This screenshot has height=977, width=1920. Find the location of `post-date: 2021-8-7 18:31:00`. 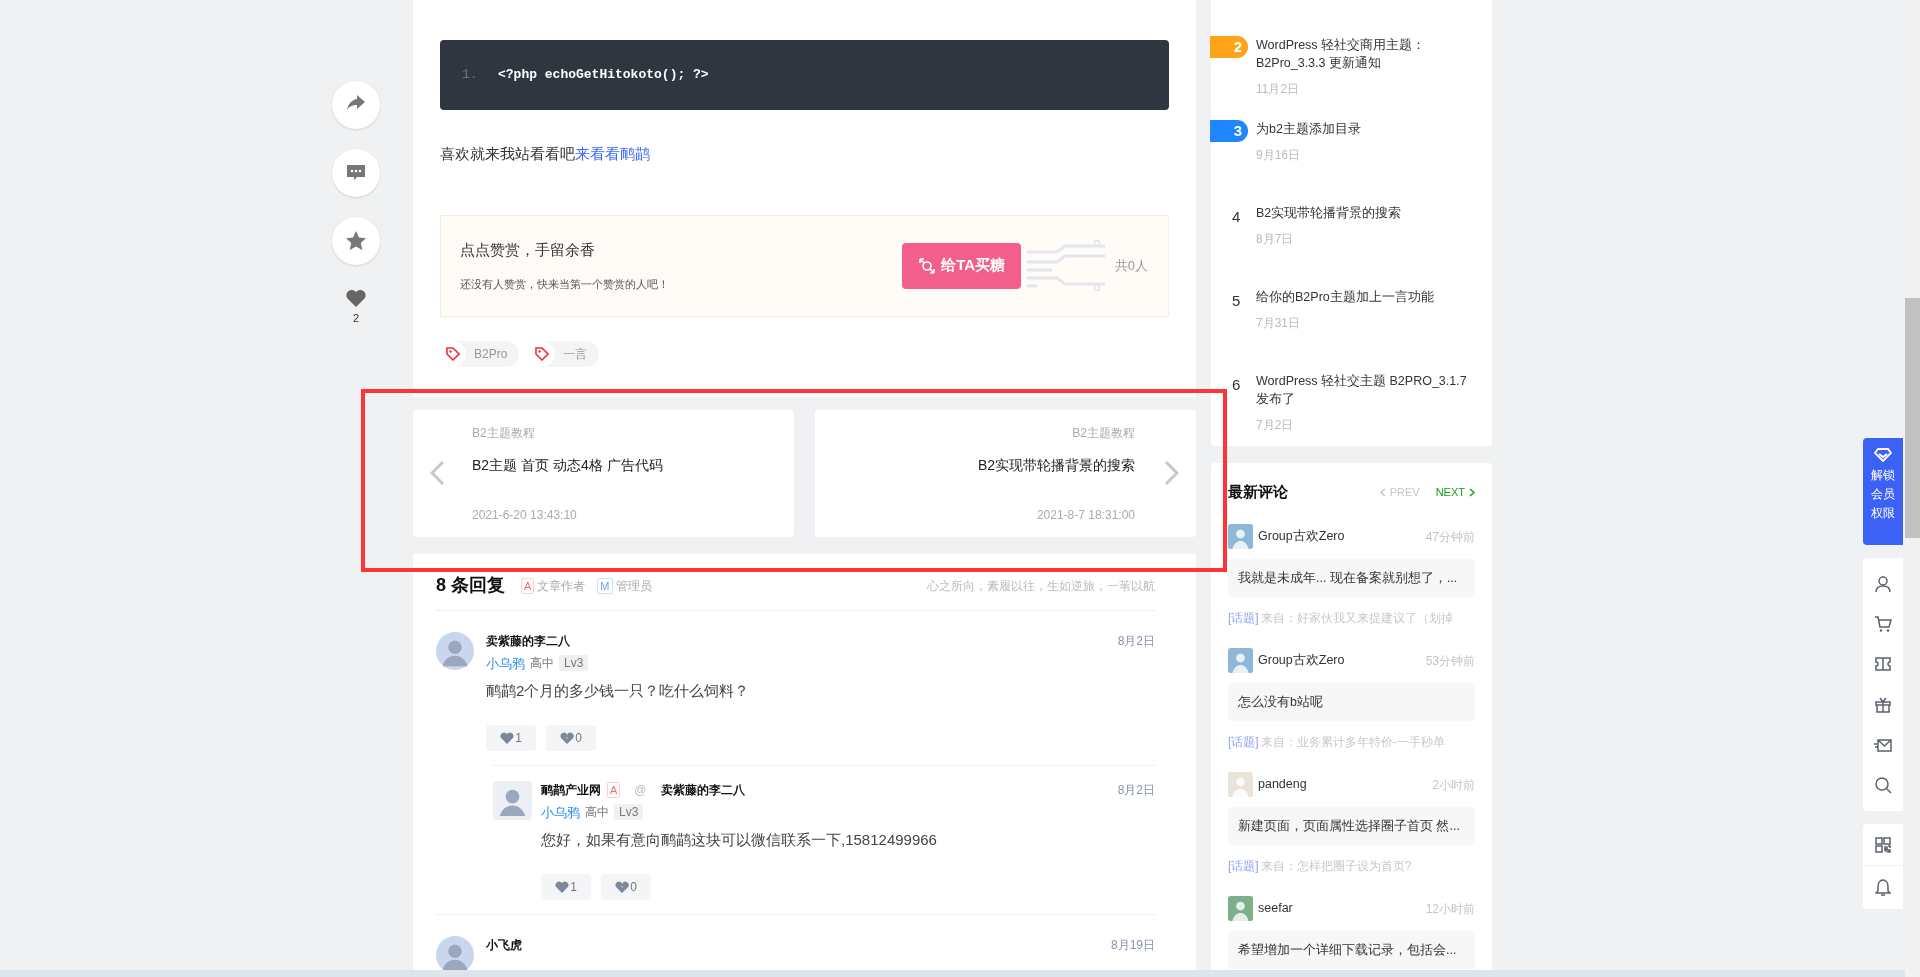

post-date: 2021-8-7 18:31:00 is located at coordinates (1085, 515).